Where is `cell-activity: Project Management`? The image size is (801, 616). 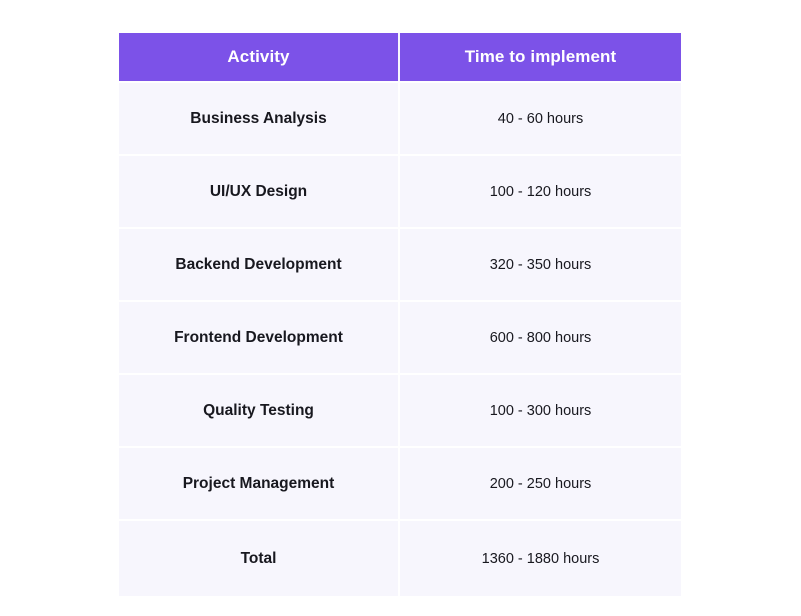 cell-activity: Project Management is located at coordinates (259, 482).